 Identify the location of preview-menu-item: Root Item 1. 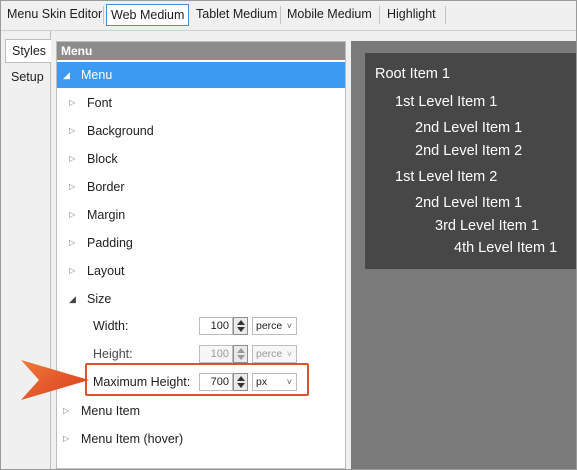
(412, 74).